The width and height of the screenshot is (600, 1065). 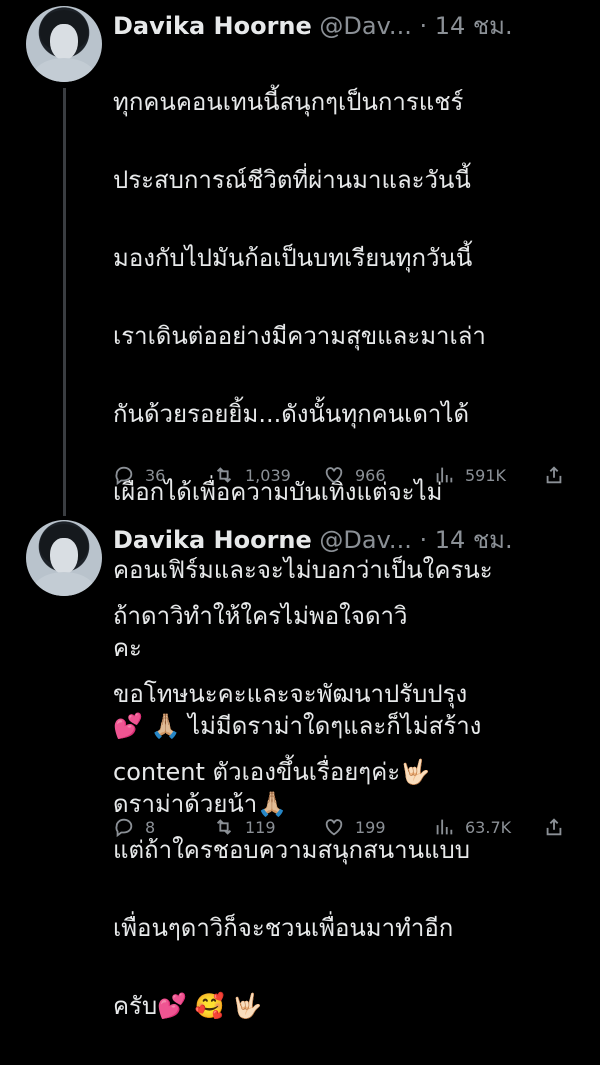 I want to click on retweet-count: 119, so click(x=260, y=827).